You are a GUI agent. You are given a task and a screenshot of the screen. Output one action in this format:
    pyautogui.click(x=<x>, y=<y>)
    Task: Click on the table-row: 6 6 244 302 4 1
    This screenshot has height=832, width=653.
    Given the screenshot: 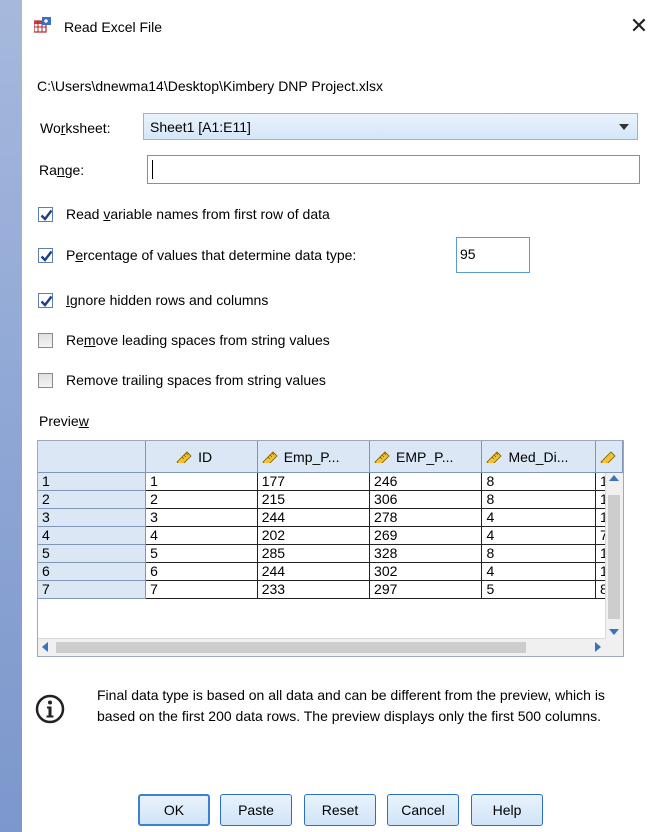 What is the action you would take?
    pyautogui.click(x=330, y=571)
    